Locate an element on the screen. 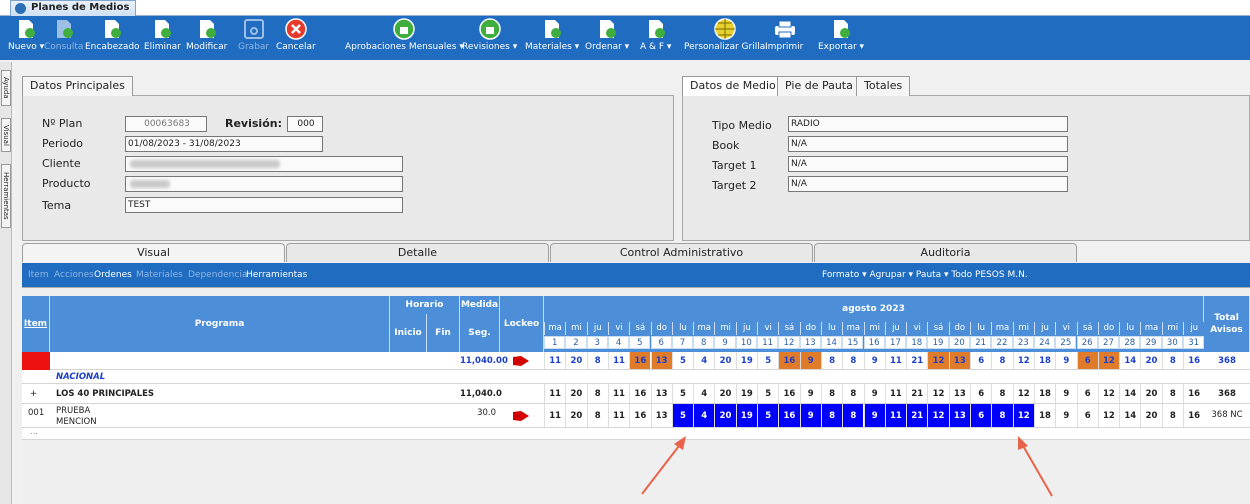 The width and height of the screenshot is (1250, 504). book-field: N/A is located at coordinates (928, 144).